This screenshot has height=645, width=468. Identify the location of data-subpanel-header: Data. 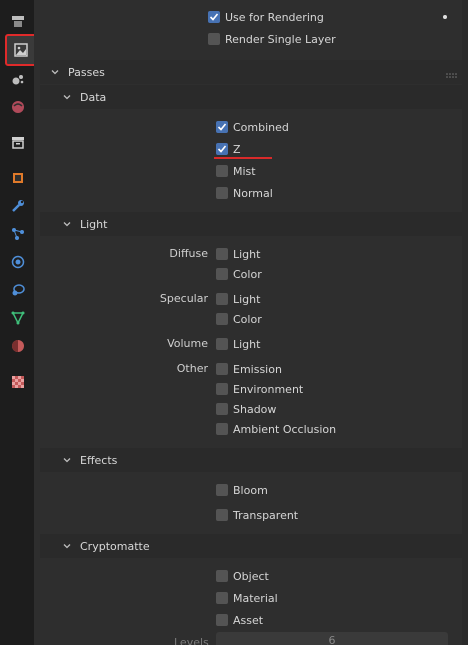
(252, 97).